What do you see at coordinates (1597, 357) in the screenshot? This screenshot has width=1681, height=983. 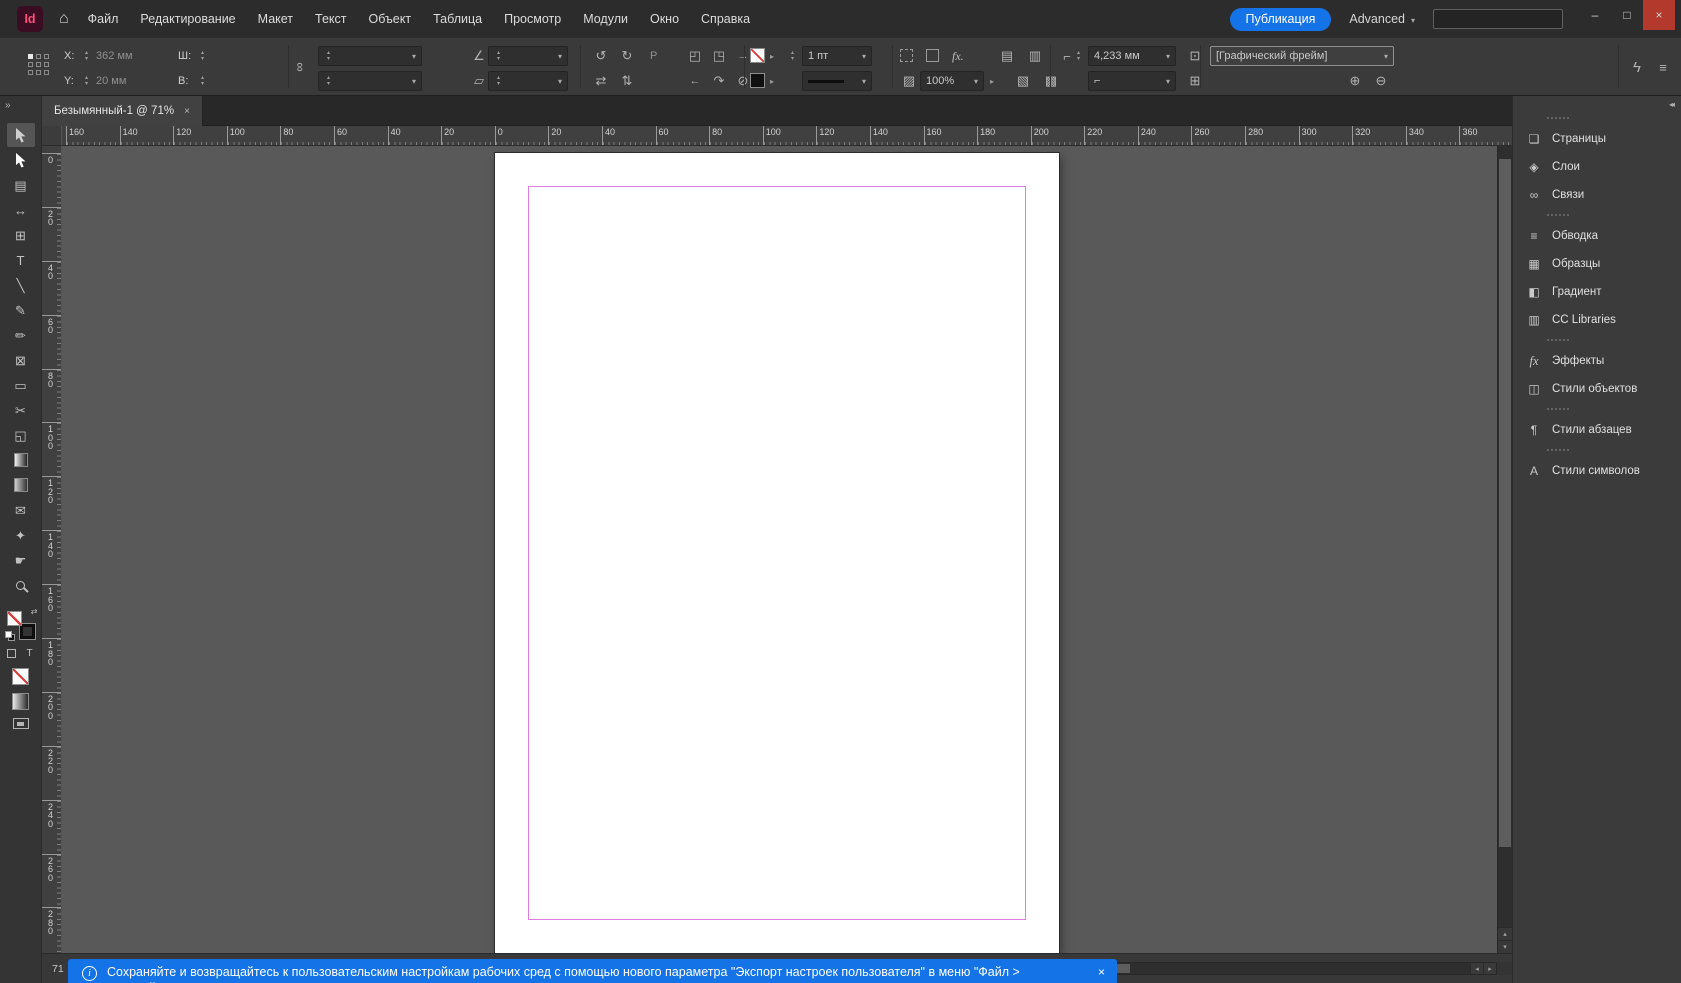 I see `panel-effects: fx Эффекты` at bounding box center [1597, 357].